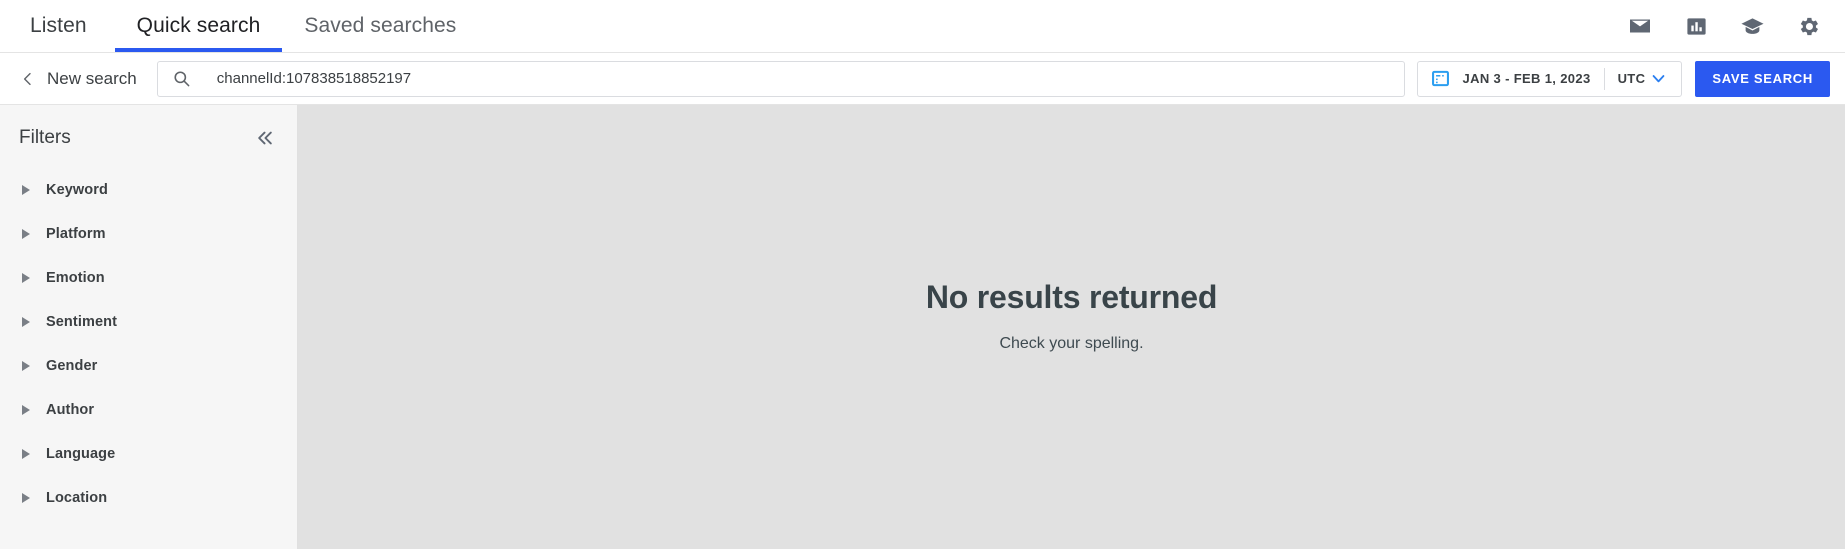 The width and height of the screenshot is (1845, 549). What do you see at coordinates (922, 26) in the screenshot?
I see `top-navigation-bar: Listen Quick search Saved searches` at bounding box center [922, 26].